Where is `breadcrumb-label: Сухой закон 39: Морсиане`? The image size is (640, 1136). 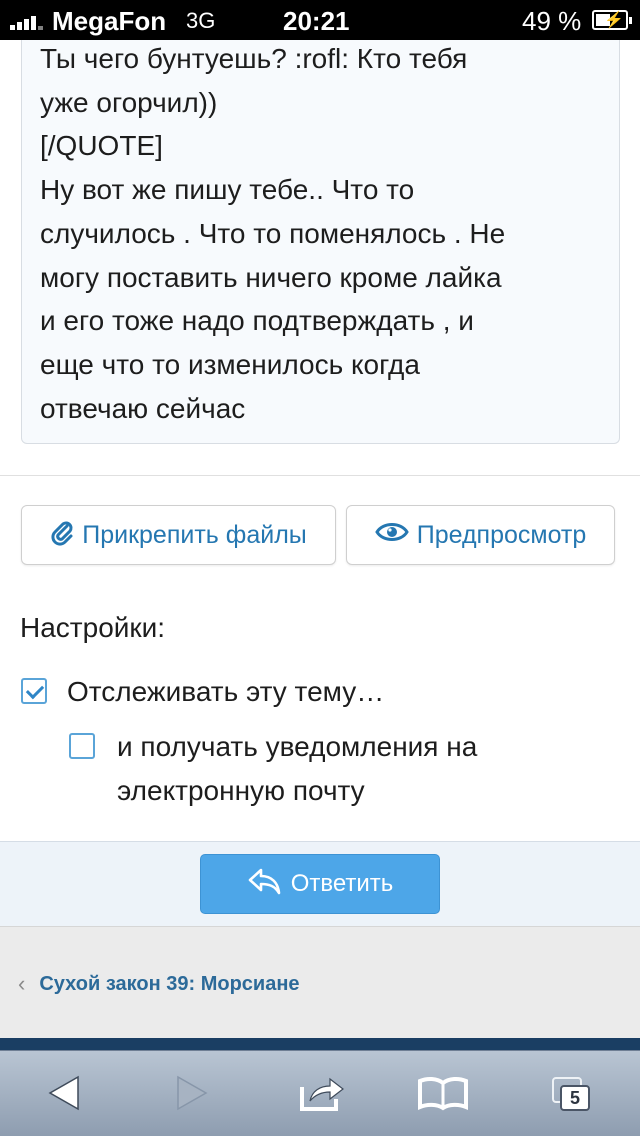
breadcrumb-label: Сухой закон 39: Морсиане is located at coordinates (169, 983).